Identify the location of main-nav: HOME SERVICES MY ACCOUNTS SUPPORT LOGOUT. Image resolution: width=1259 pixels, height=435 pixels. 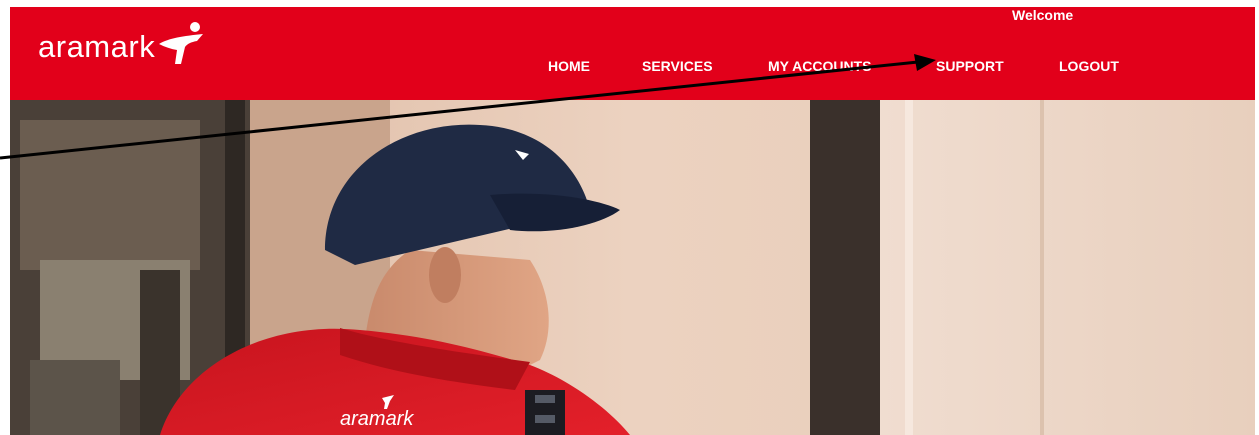
(632, 68).